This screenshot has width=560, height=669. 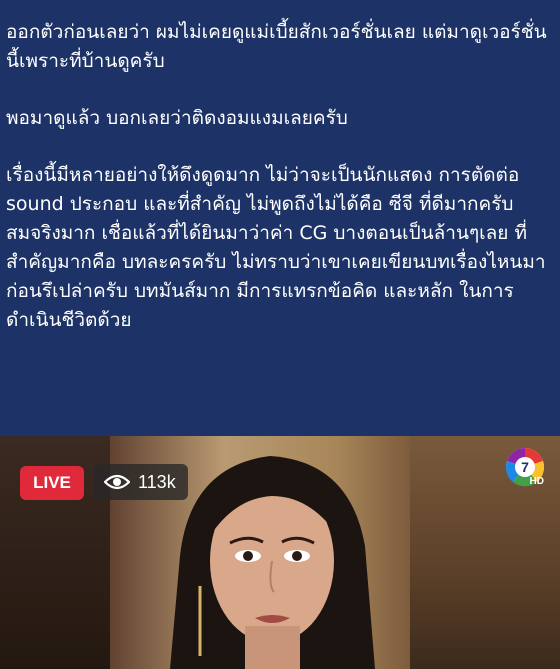 I want to click on eye-icon, so click(x=117, y=482).